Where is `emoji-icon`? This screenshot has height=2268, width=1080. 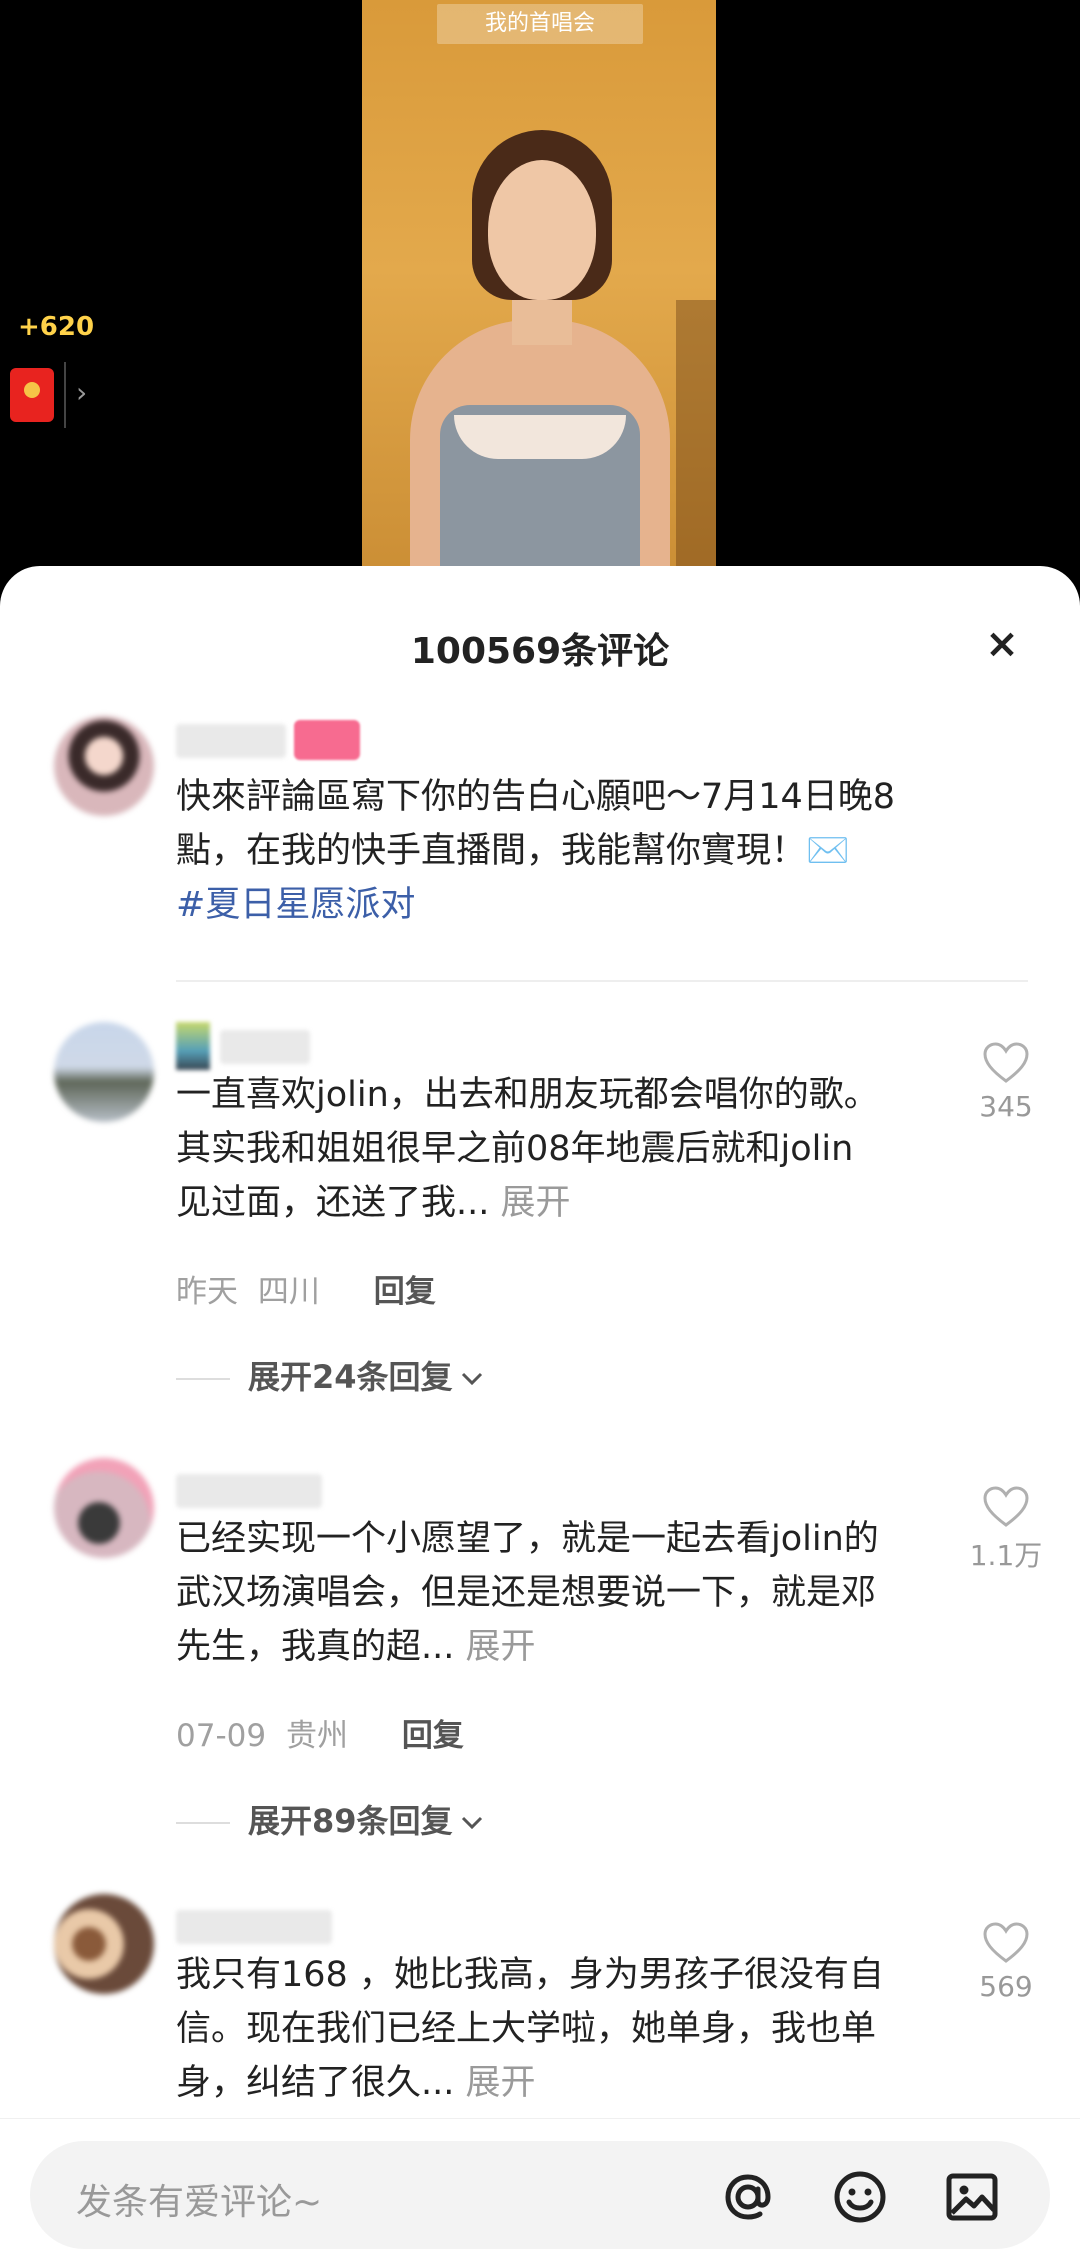 emoji-icon is located at coordinates (860, 2197).